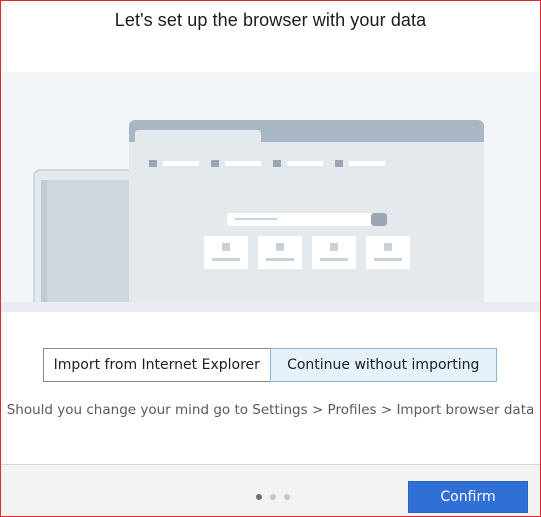  I want to click on back-window-icon, so click(89, 240).